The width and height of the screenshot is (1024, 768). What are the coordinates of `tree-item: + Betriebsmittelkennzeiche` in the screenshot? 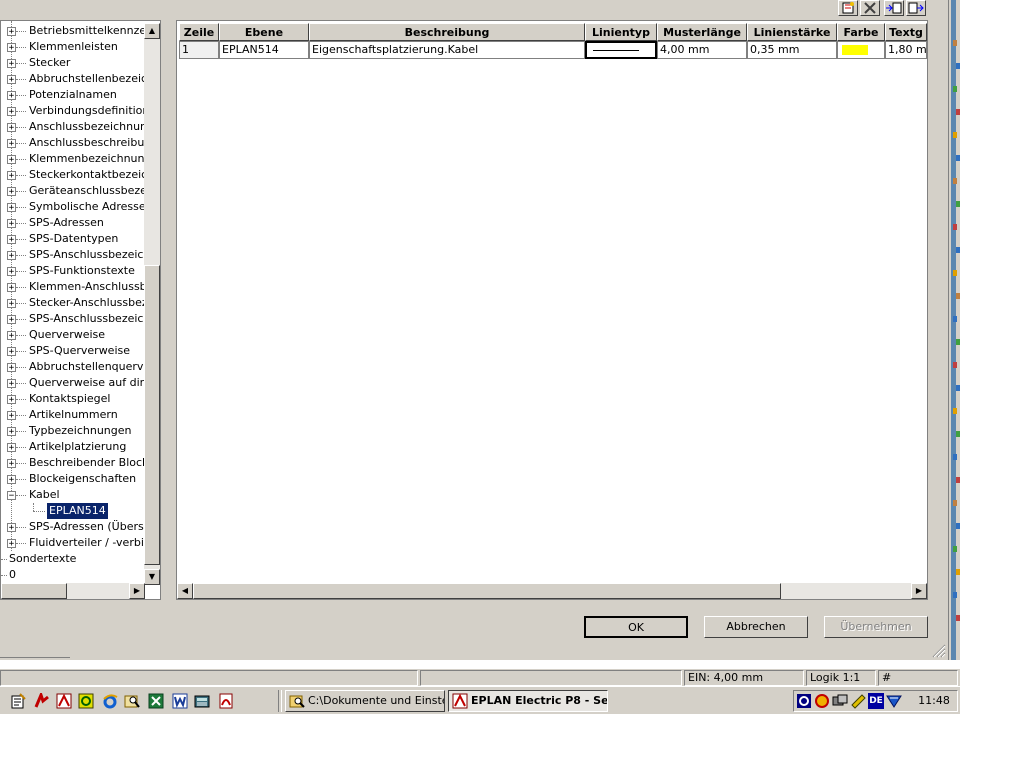 It's located at (73, 31).